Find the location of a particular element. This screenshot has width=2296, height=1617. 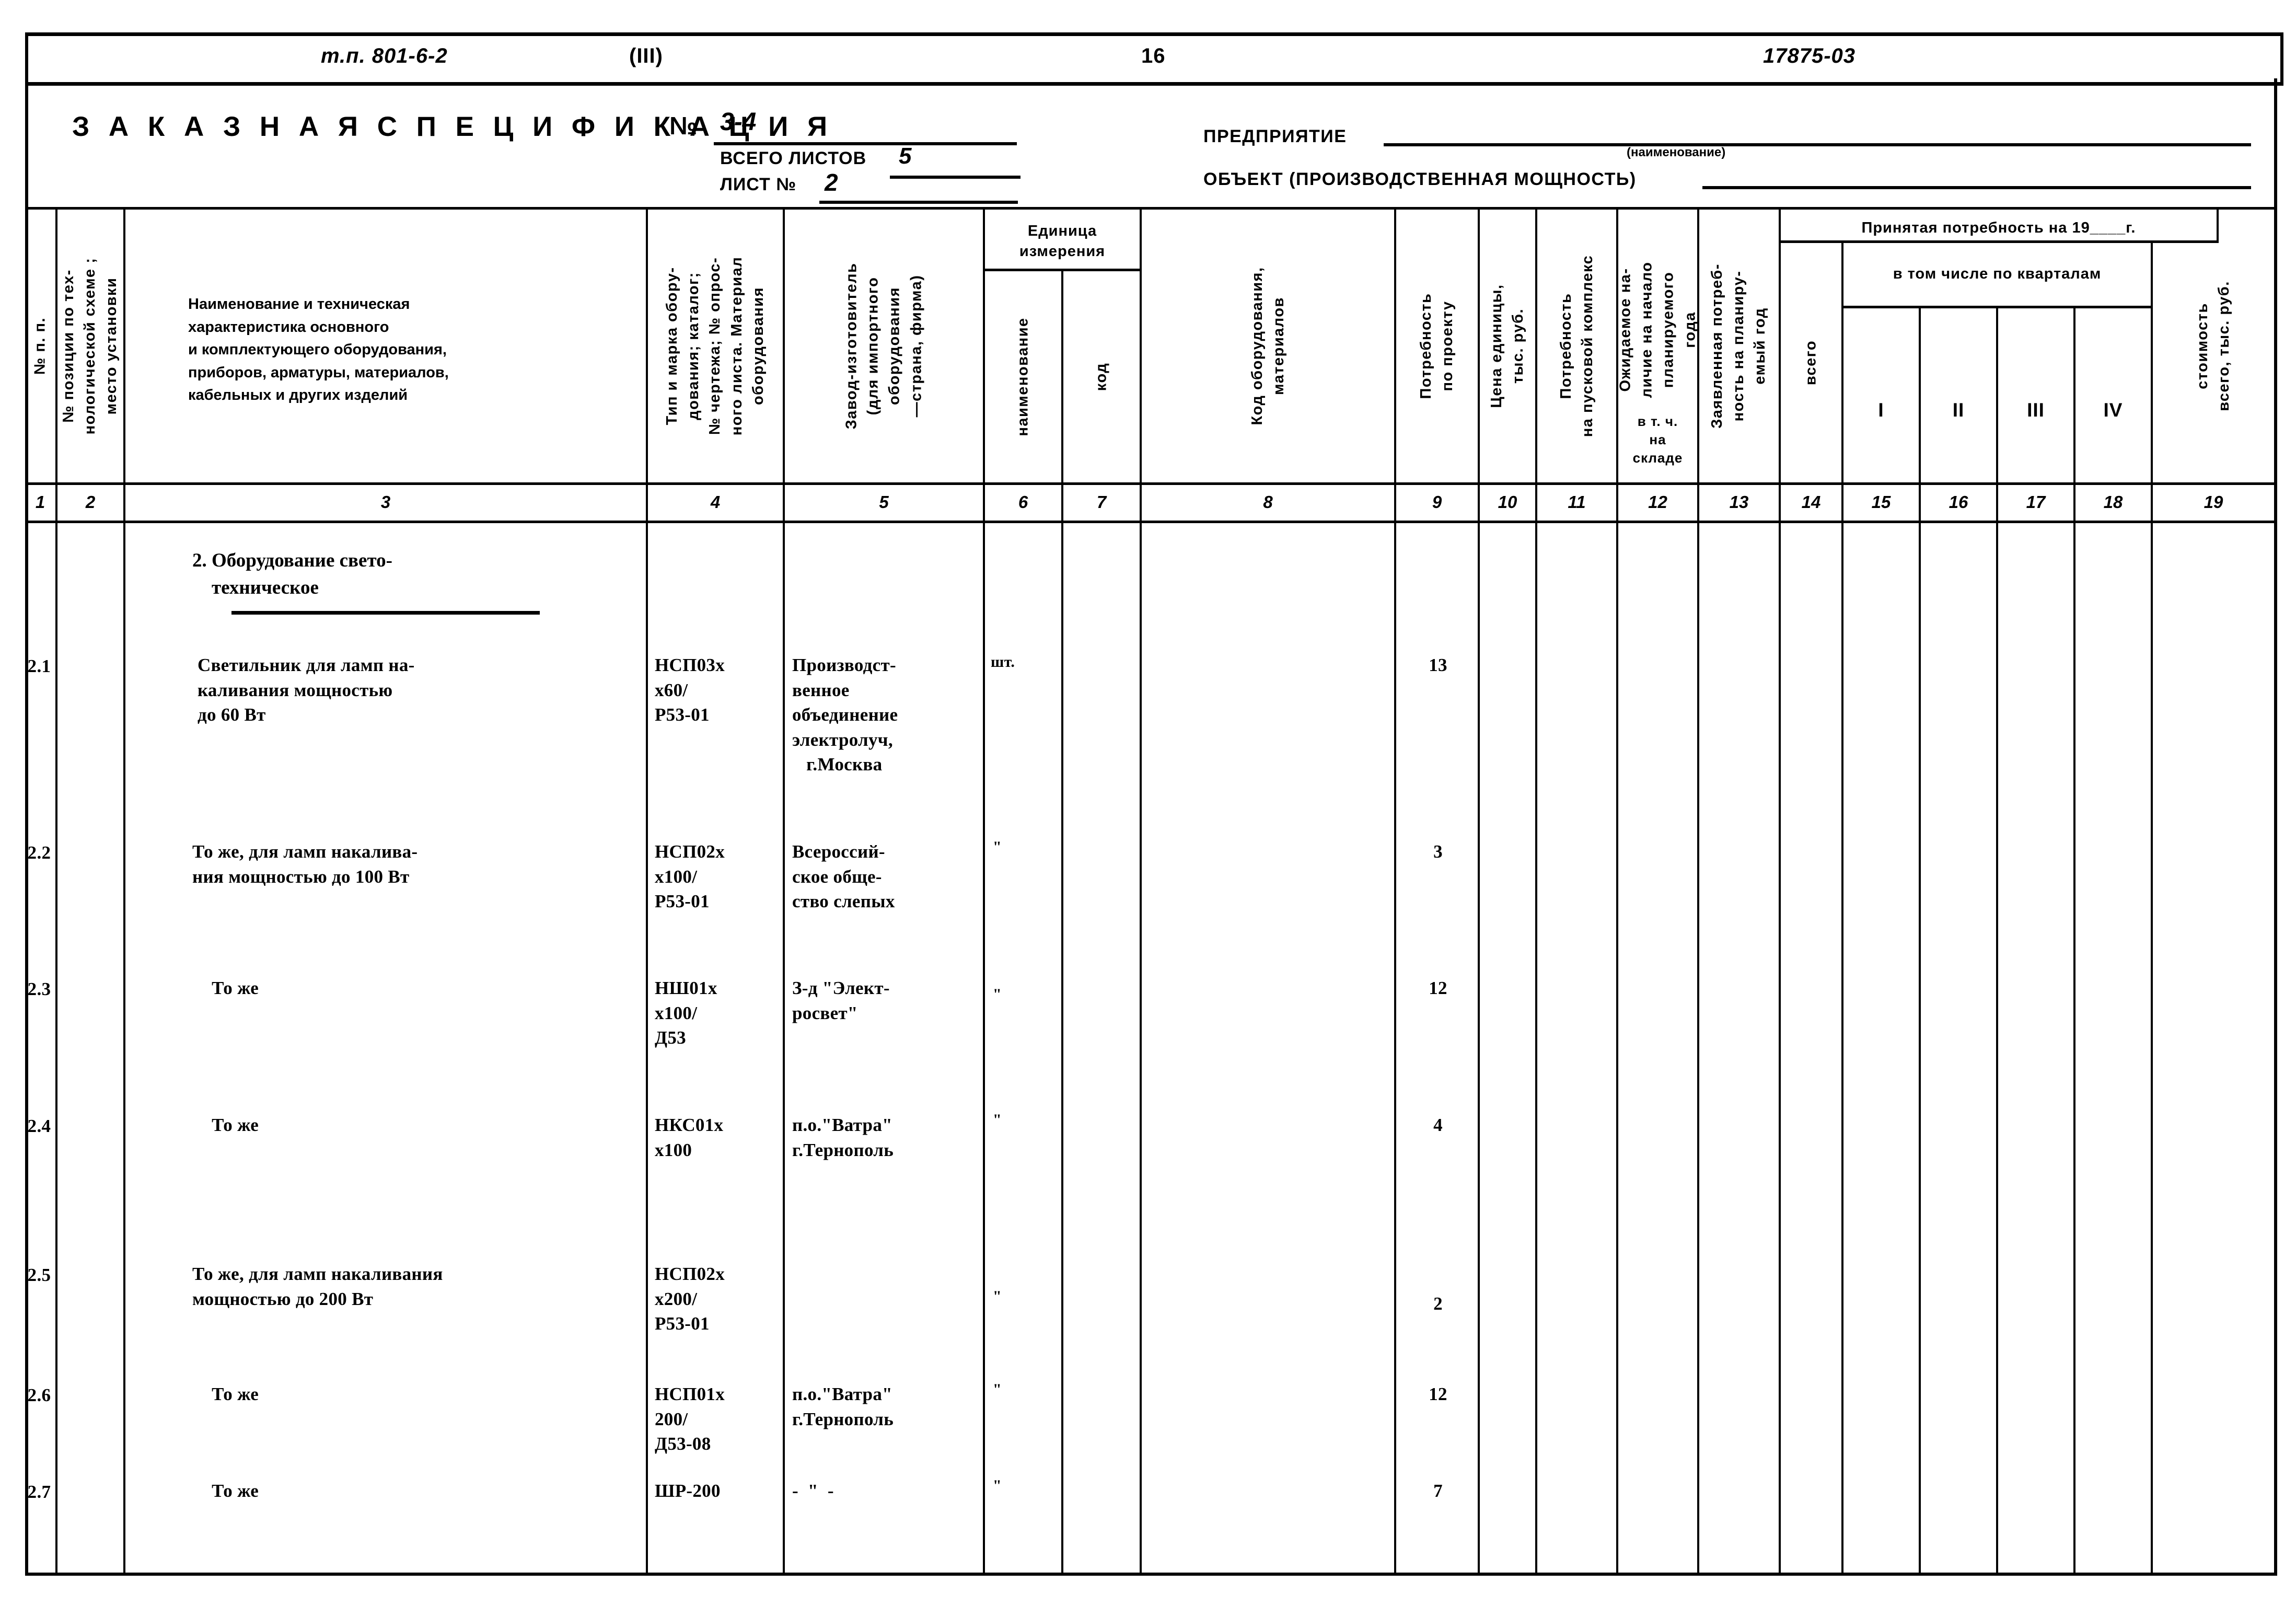

enterprise-label: ПРЕДПРИЯТИЕ is located at coordinates (1275, 136).